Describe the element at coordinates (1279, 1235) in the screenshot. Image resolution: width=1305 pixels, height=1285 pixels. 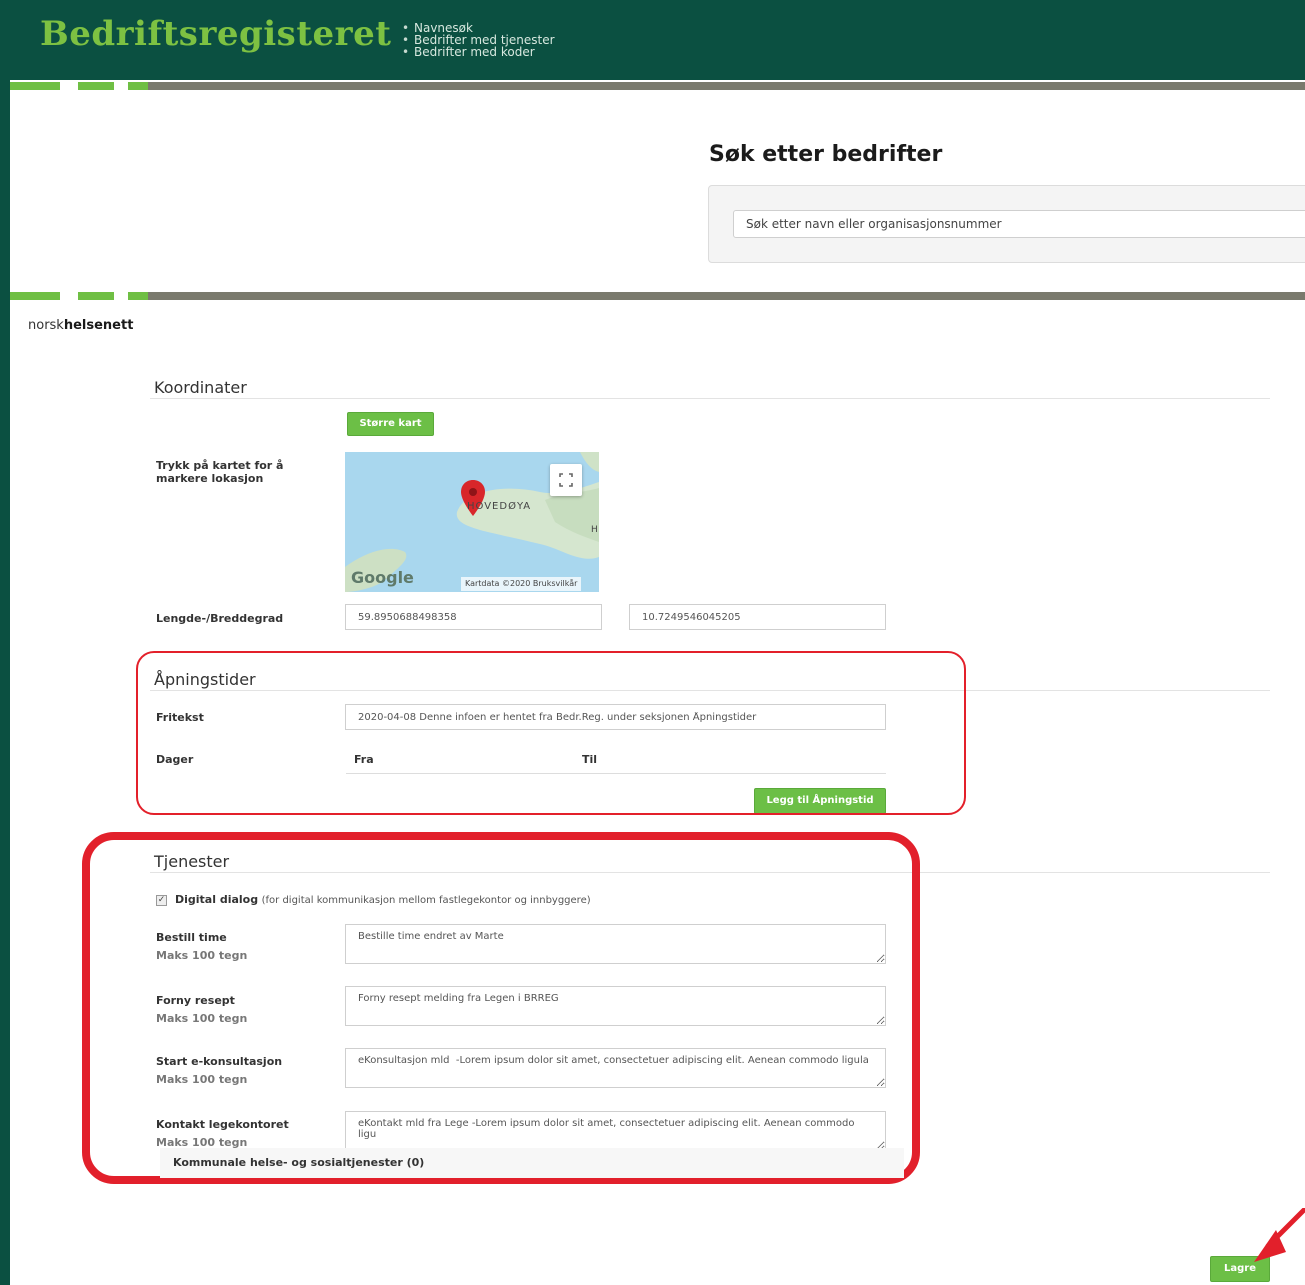
I see `annotation-arrow-icon` at that location.